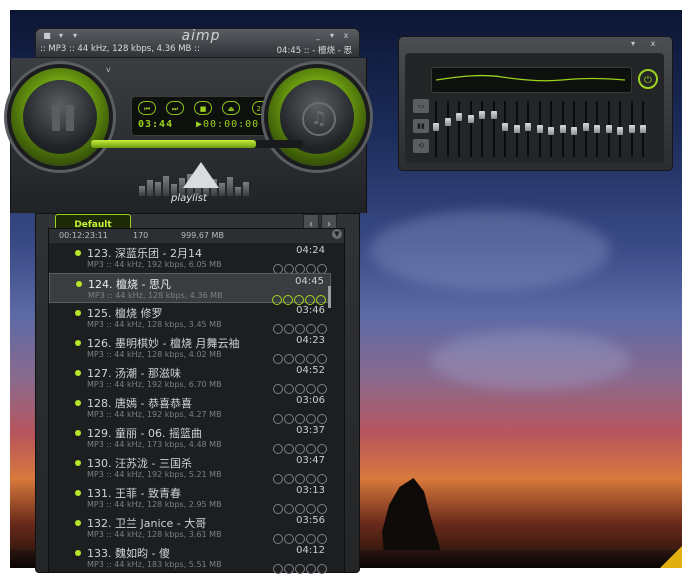  Describe the element at coordinates (310, 490) in the screenshot. I see `track-duration: 03:13` at that location.